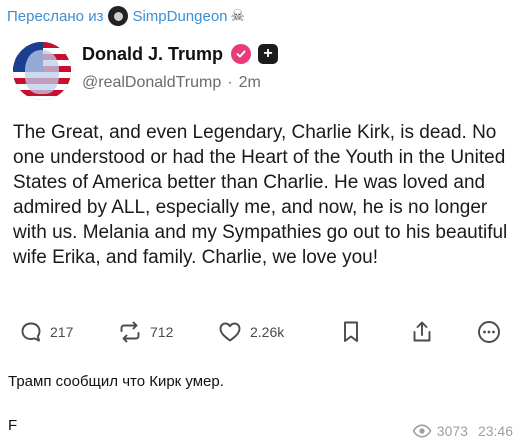  I want to click on bookmark-icon, so click(351, 331).